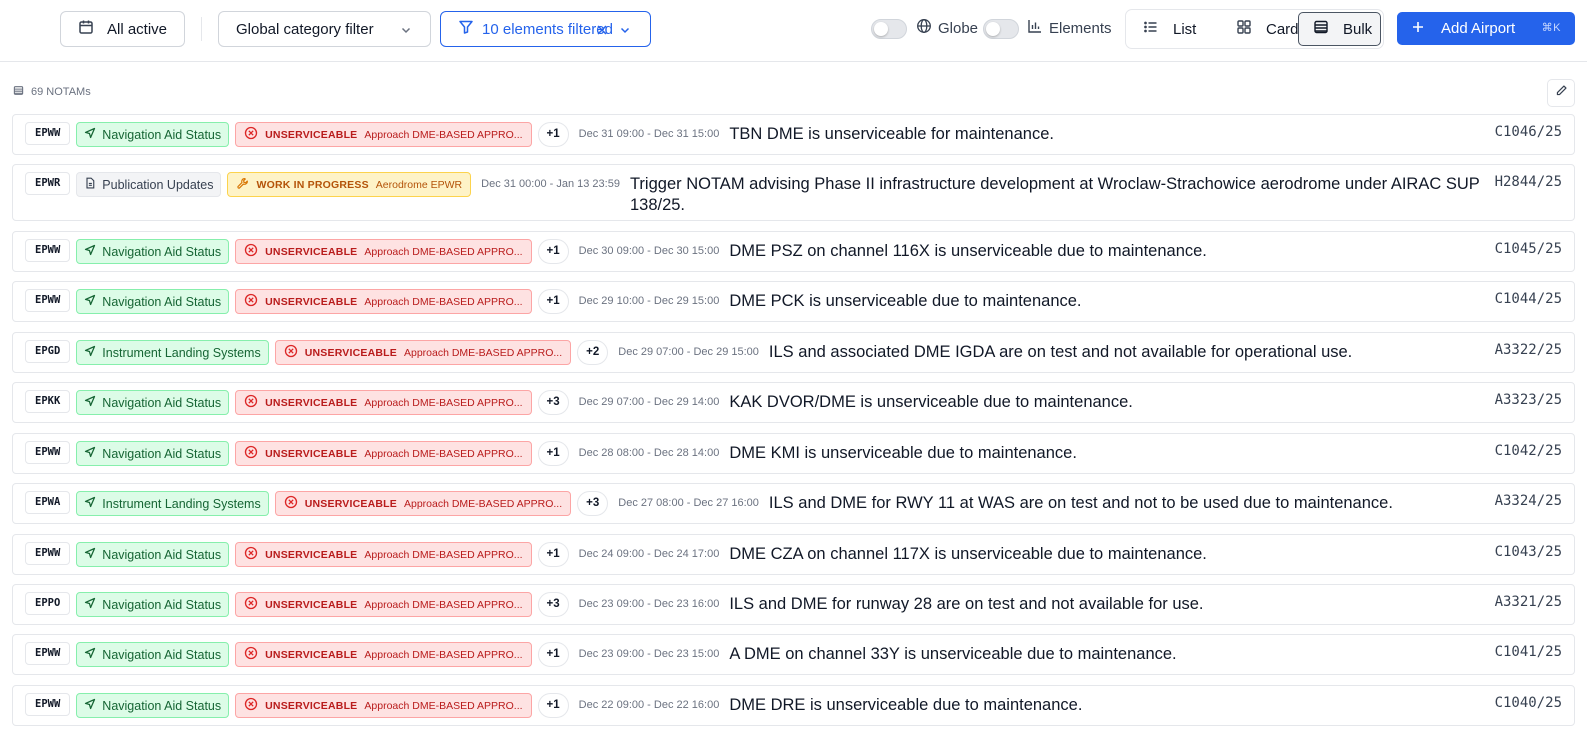 This screenshot has width=1587, height=739. I want to click on notam-id: A3324/25, so click(1528, 501).